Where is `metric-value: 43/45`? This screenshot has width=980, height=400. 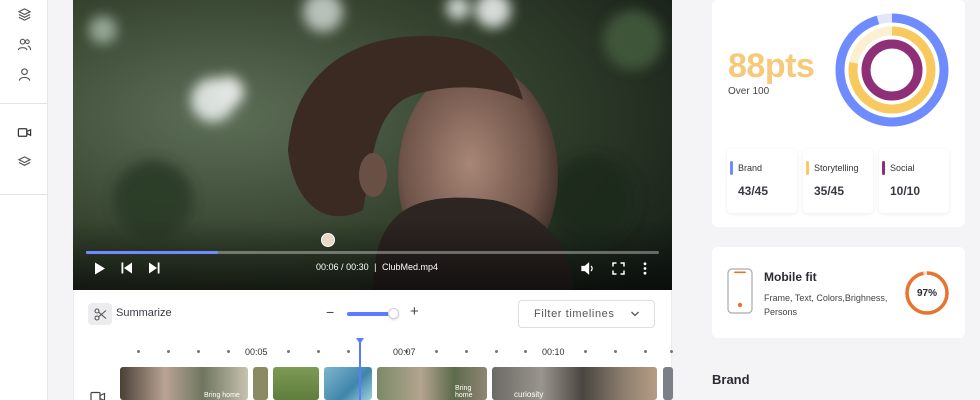 metric-value: 43/45 is located at coordinates (753, 191).